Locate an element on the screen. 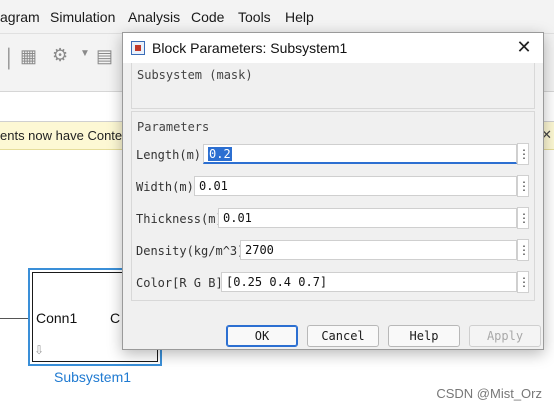 Image resolution: width=554 pixels, height=411 pixels. menu-code: Code is located at coordinates (207, 17).